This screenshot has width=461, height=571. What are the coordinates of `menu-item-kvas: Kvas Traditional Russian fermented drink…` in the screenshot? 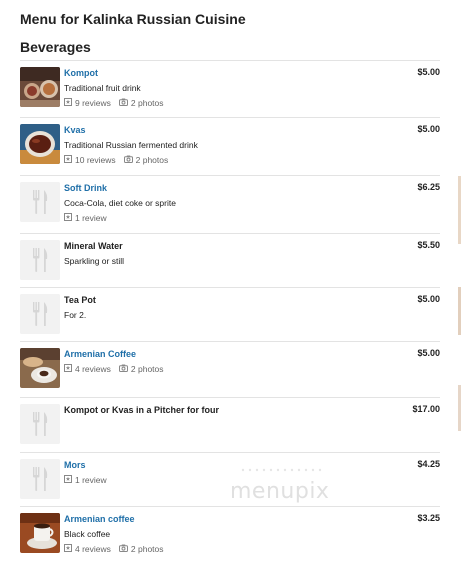 It's located at (230, 146).